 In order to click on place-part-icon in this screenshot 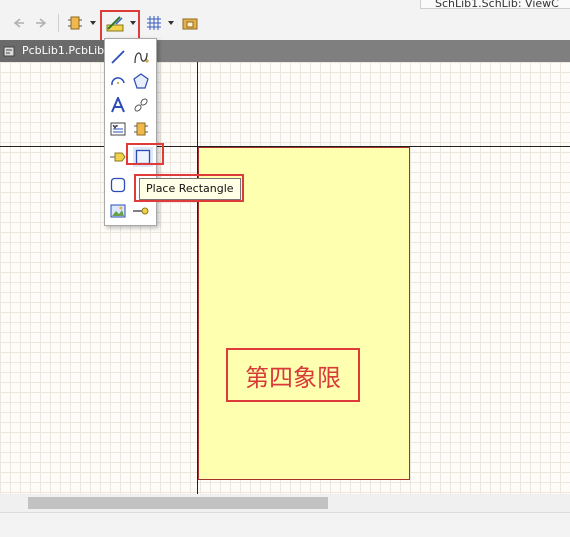, I will do `click(141, 129)`.